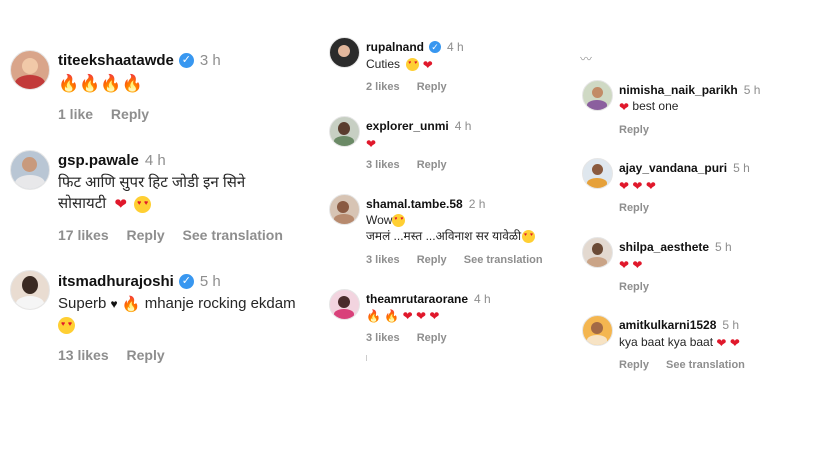  What do you see at coordinates (461, 260) in the screenshot?
I see `comment-meta: 3 likes Reply See translation` at bounding box center [461, 260].